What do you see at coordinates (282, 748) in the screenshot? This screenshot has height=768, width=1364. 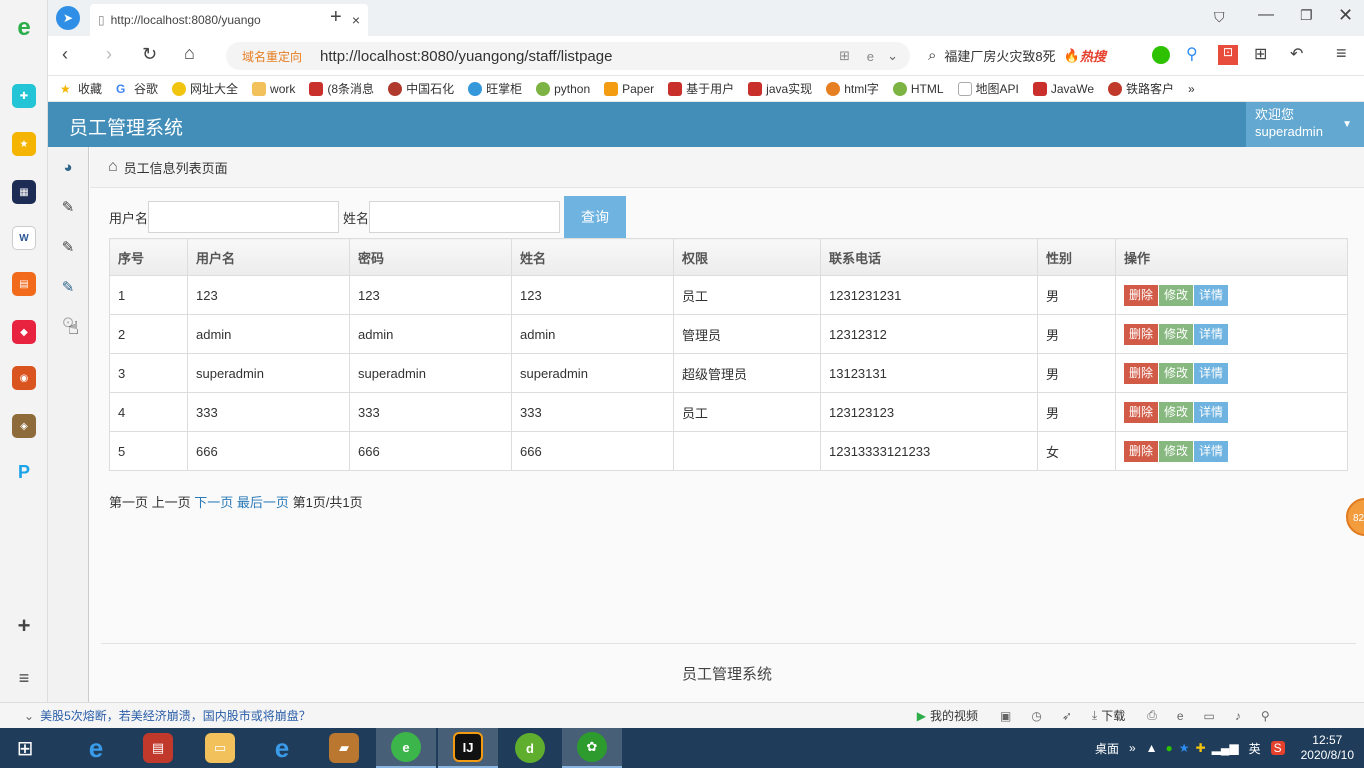 I see `taskbar-ie2: e` at bounding box center [282, 748].